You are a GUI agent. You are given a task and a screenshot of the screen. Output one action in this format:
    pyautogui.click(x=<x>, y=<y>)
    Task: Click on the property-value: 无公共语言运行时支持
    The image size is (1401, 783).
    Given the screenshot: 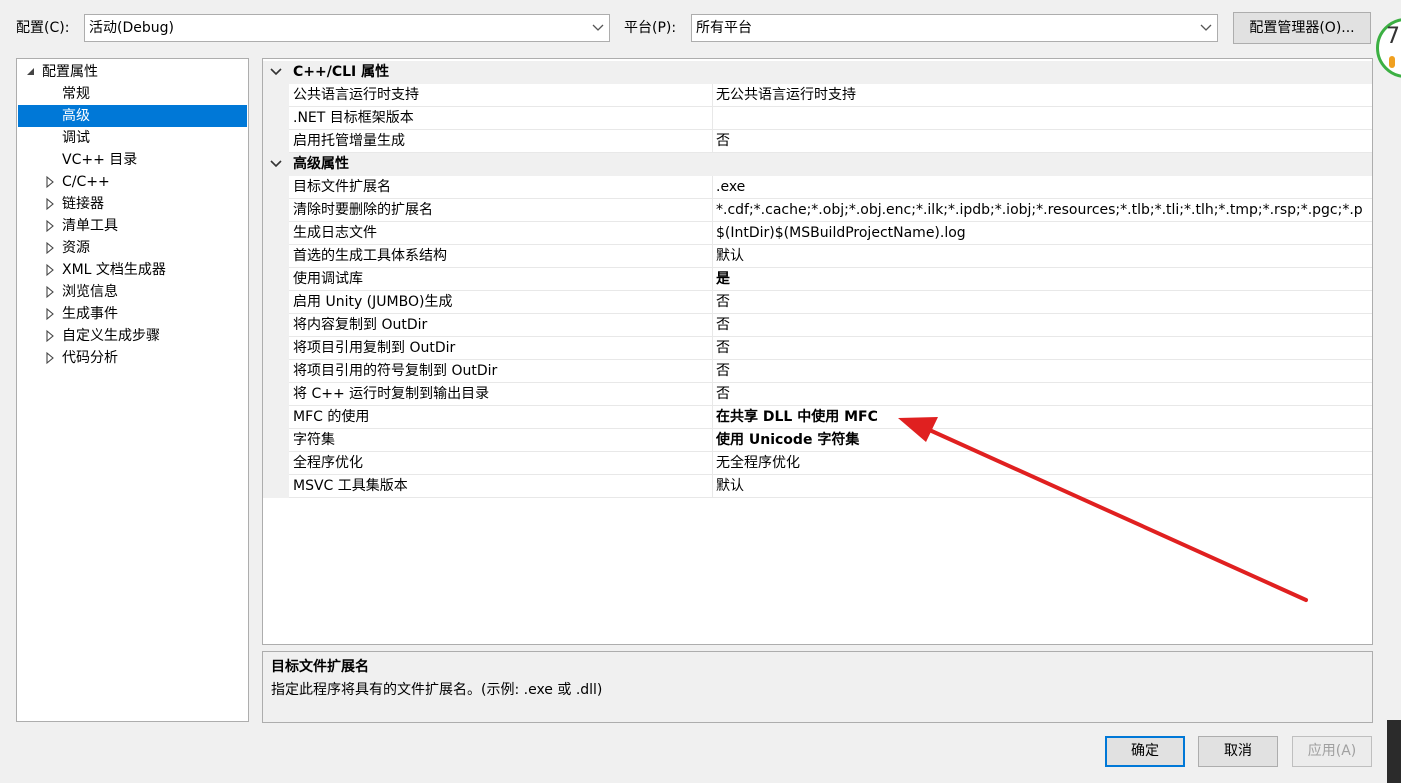 What is the action you would take?
    pyautogui.click(x=1044, y=95)
    